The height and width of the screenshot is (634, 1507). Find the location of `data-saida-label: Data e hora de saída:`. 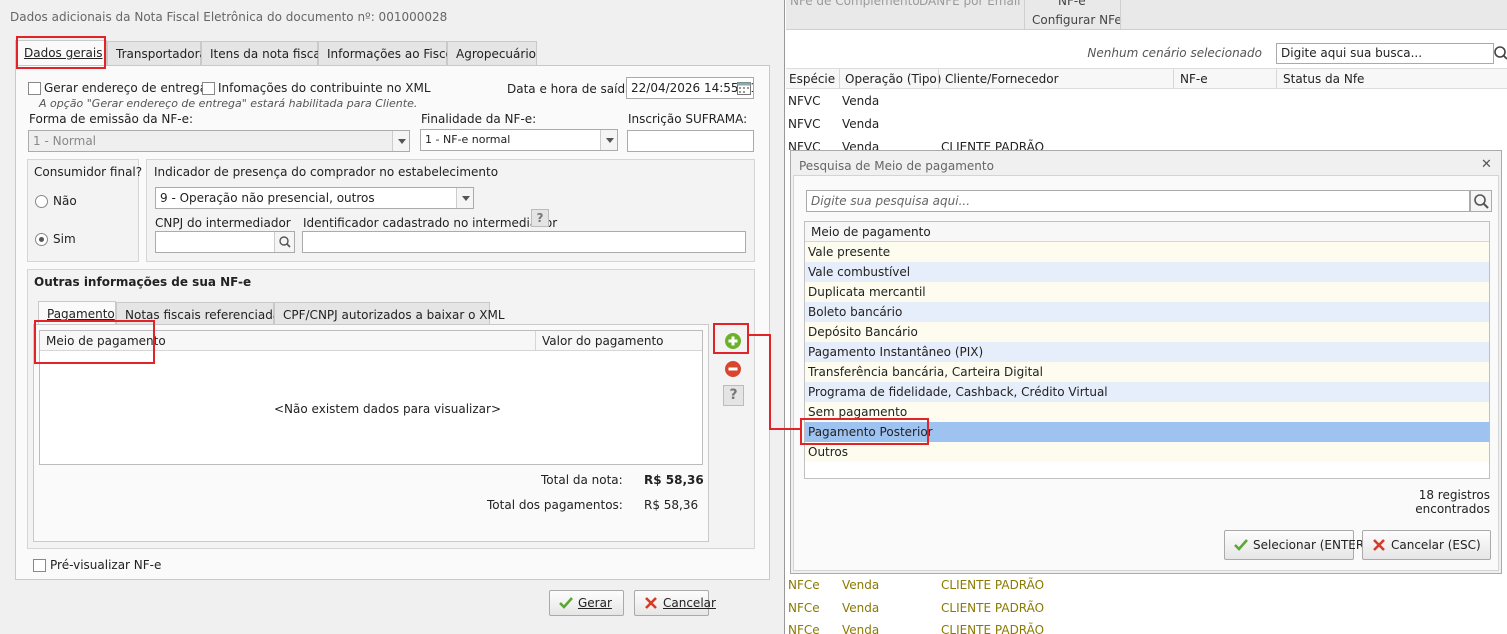

data-saida-label: Data e hora de saída: is located at coordinates (572, 89).